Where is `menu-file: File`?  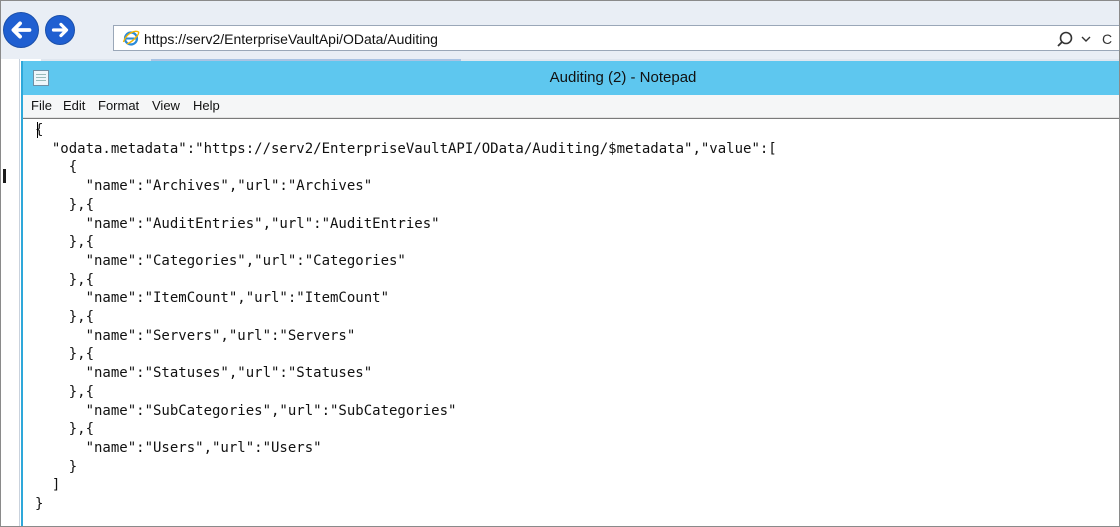
menu-file: File is located at coordinates (41, 105).